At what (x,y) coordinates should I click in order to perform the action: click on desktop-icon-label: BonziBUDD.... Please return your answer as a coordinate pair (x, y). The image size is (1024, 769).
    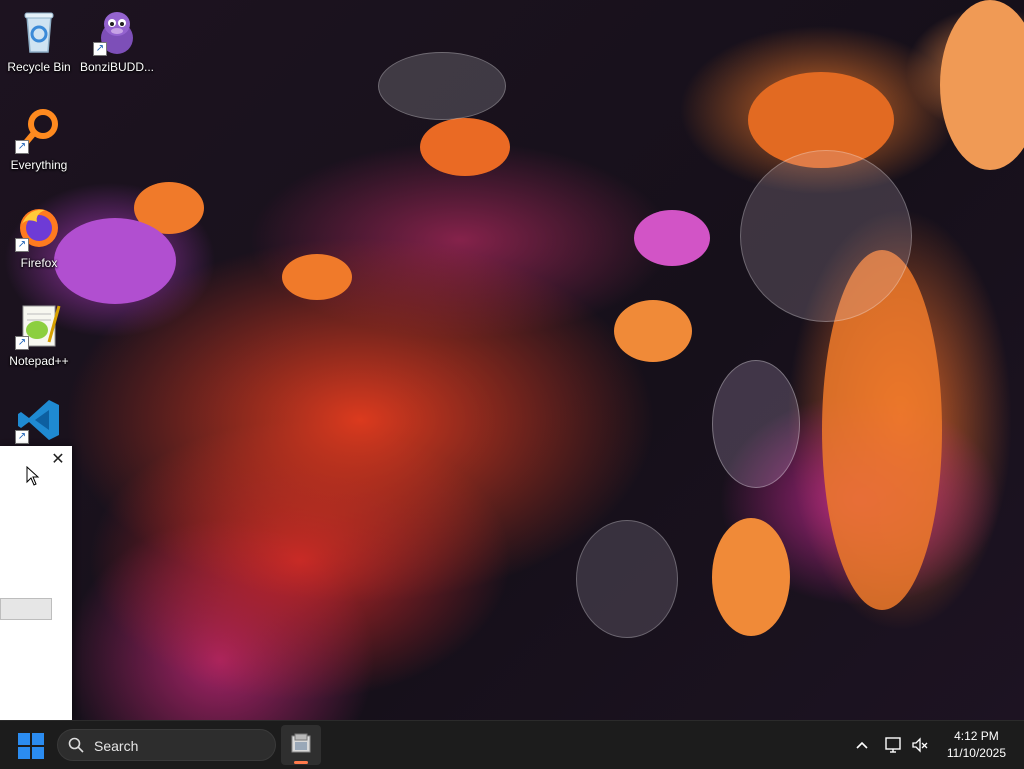
    Looking at the image, I should click on (117, 67).